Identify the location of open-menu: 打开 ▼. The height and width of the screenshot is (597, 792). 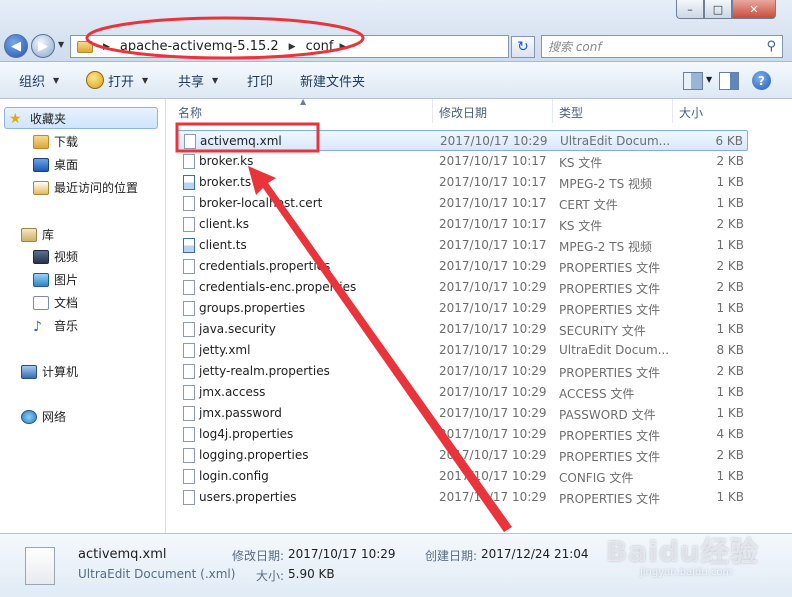
(117, 80).